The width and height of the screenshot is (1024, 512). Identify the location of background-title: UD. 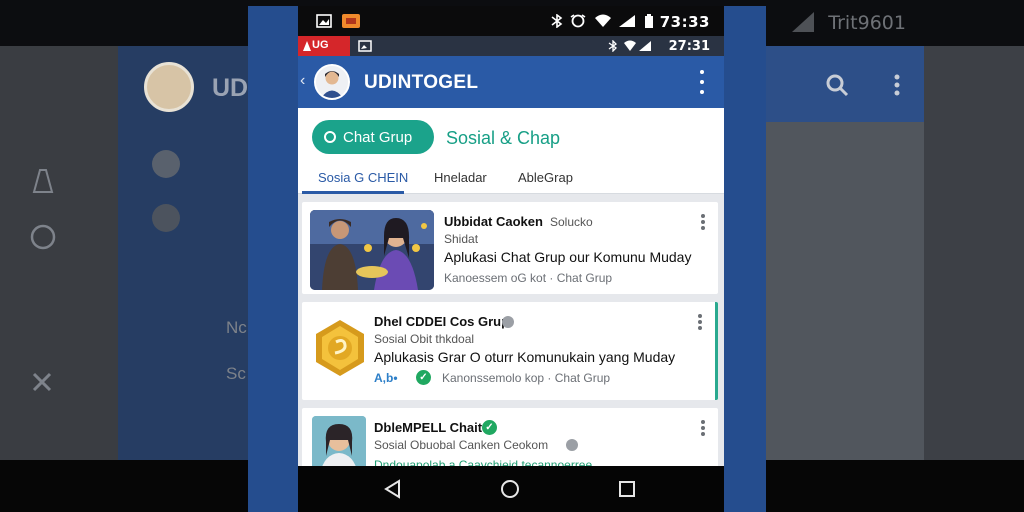
(230, 88).